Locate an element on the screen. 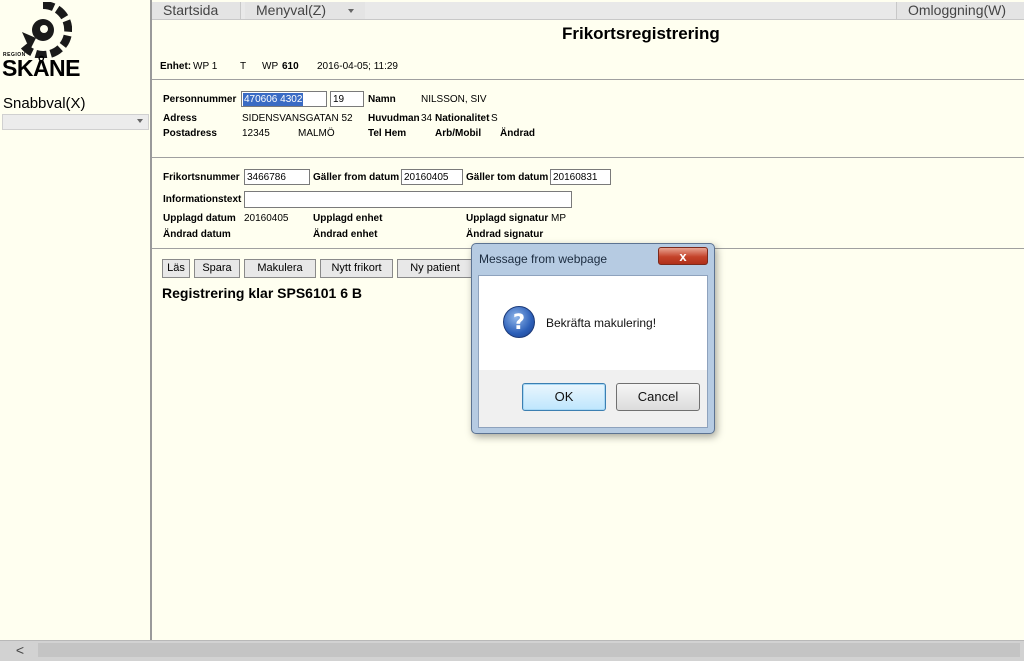 This screenshot has height=661, width=1024. huvudman-value: 34 is located at coordinates (427, 118).